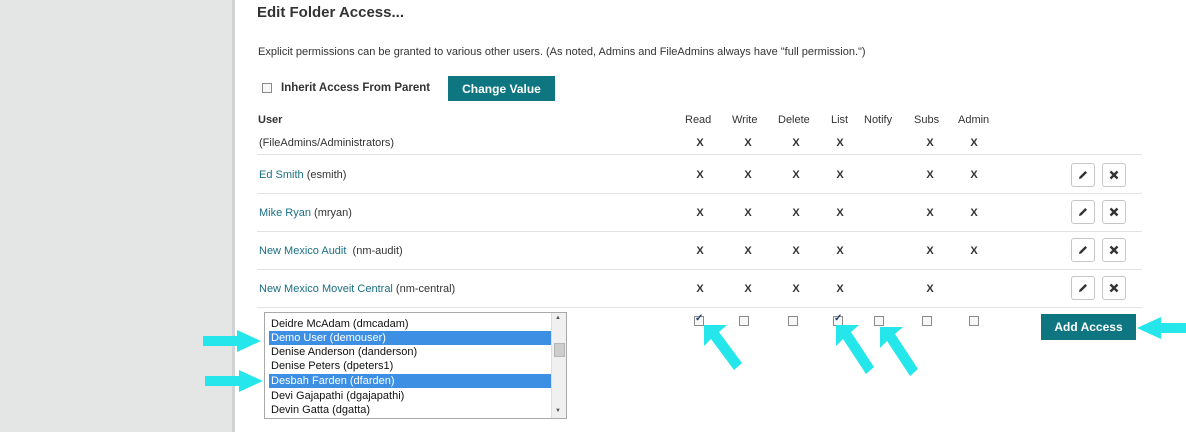 This screenshot has width=1186, height=432. I want to click on user-name: New Mexico Audit (nm-audit), so click(331, 251).